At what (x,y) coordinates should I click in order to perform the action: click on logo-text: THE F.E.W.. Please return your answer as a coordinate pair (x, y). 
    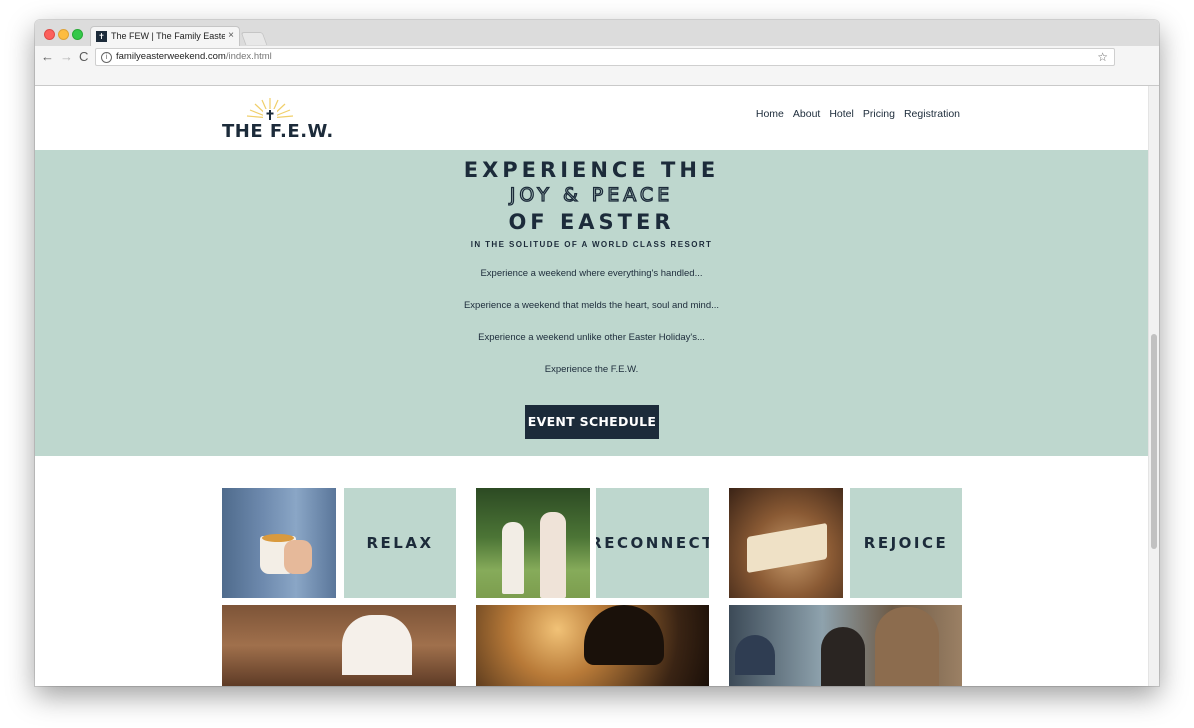
    Looking at the image, I should click on (278, 131).